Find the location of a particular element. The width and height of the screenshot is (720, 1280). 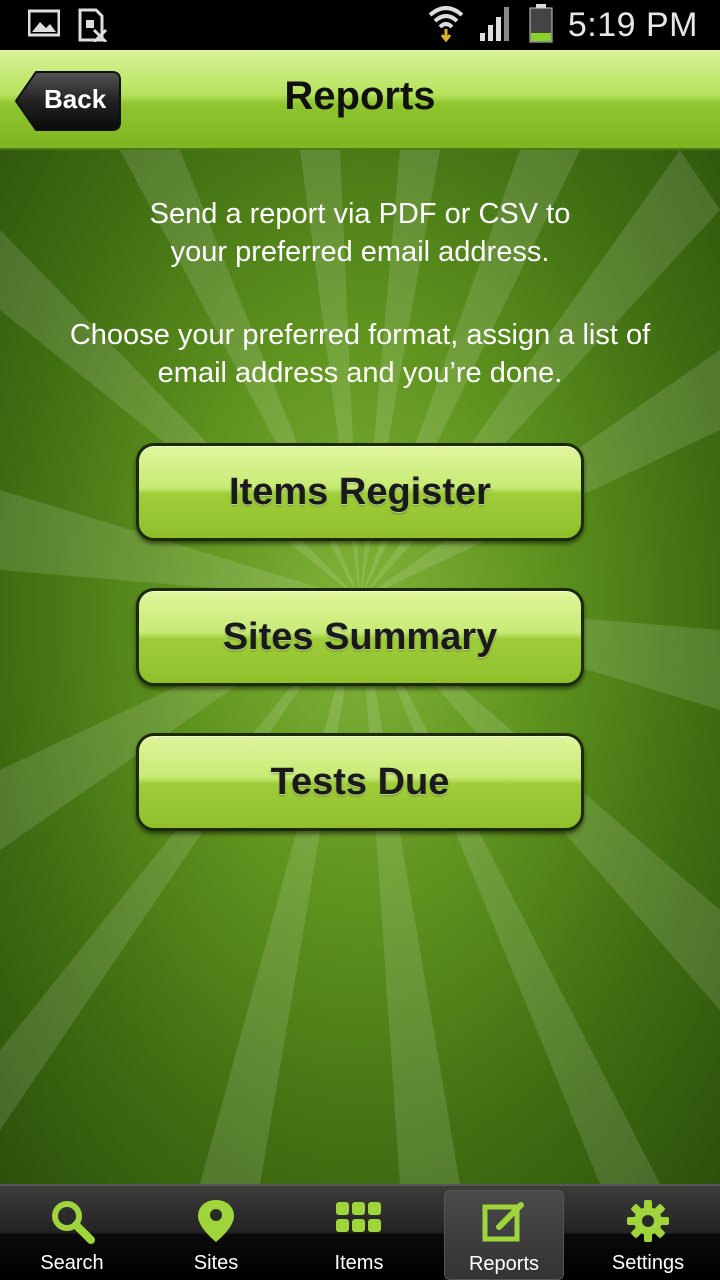

intro-line: email address and you’re done. is located at coordinates (360, 373).